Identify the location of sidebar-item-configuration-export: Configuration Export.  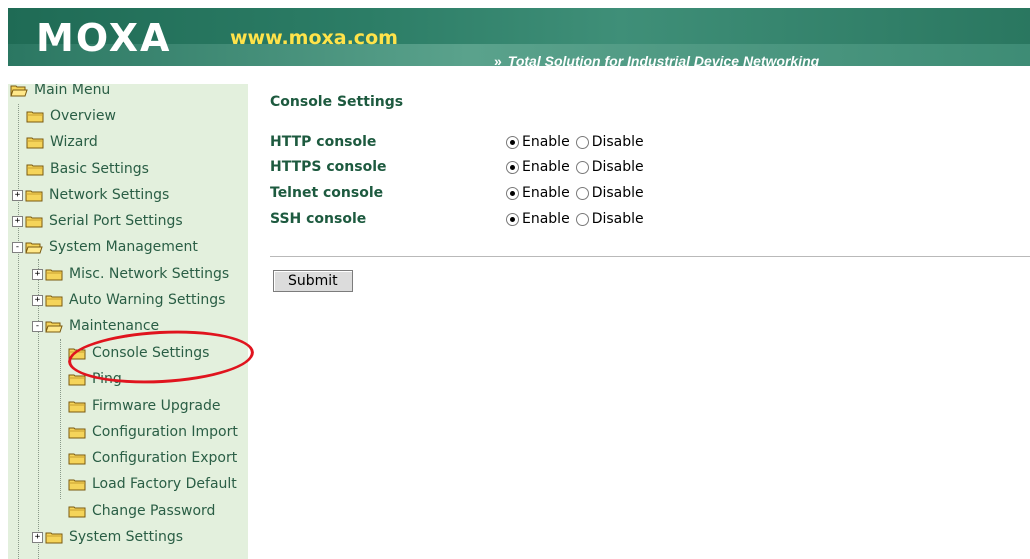
(152, 458).